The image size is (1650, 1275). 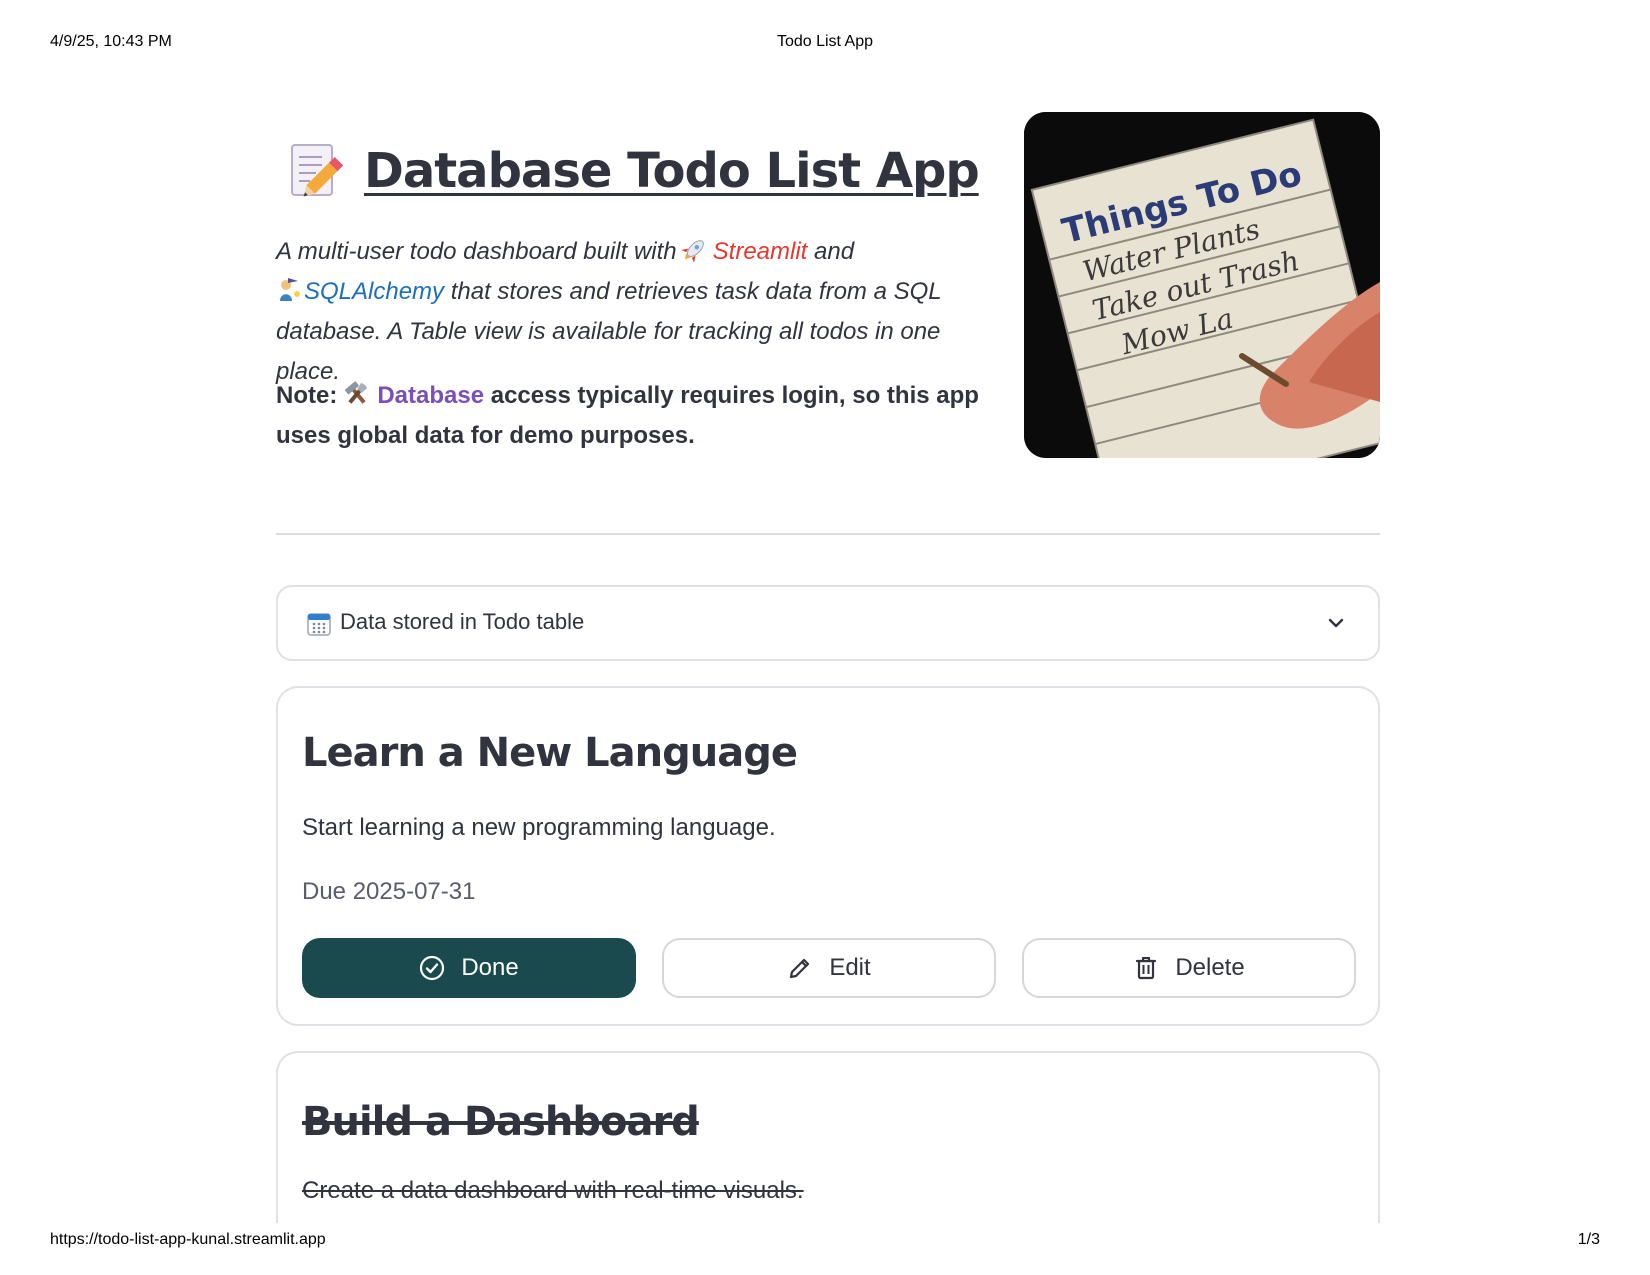 I want to click on pencil-icon, so click(x=800, y=968).